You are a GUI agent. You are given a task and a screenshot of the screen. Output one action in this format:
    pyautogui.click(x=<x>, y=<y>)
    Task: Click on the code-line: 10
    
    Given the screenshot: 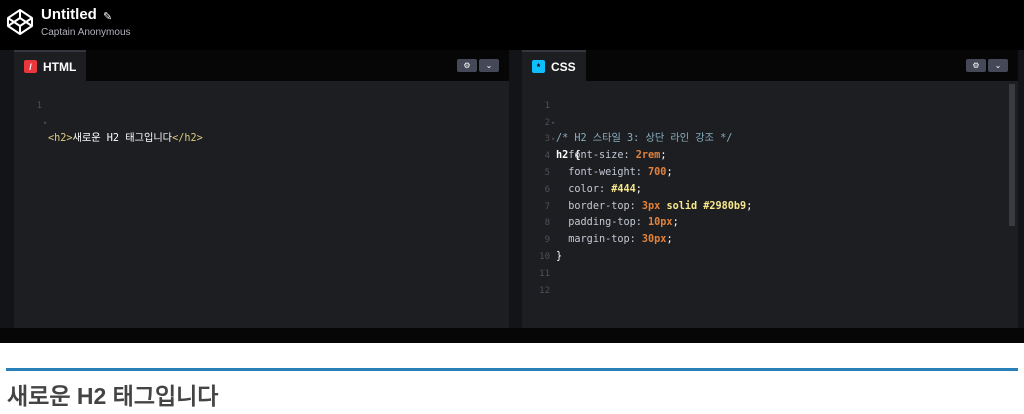 What is the action you would take?
    pyautogui.click(x=770, y=247)
    